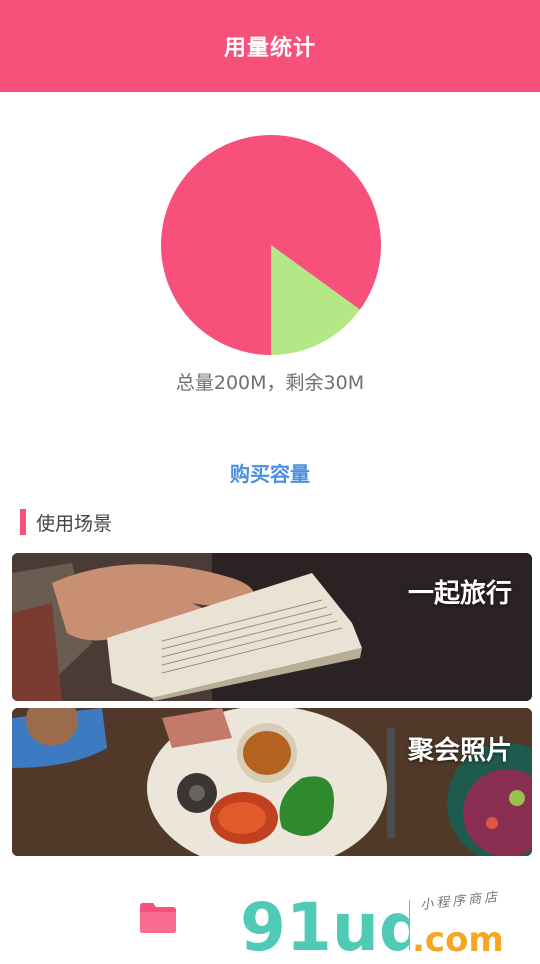  I want to click on usage-pie-chart, so click(271, 245).